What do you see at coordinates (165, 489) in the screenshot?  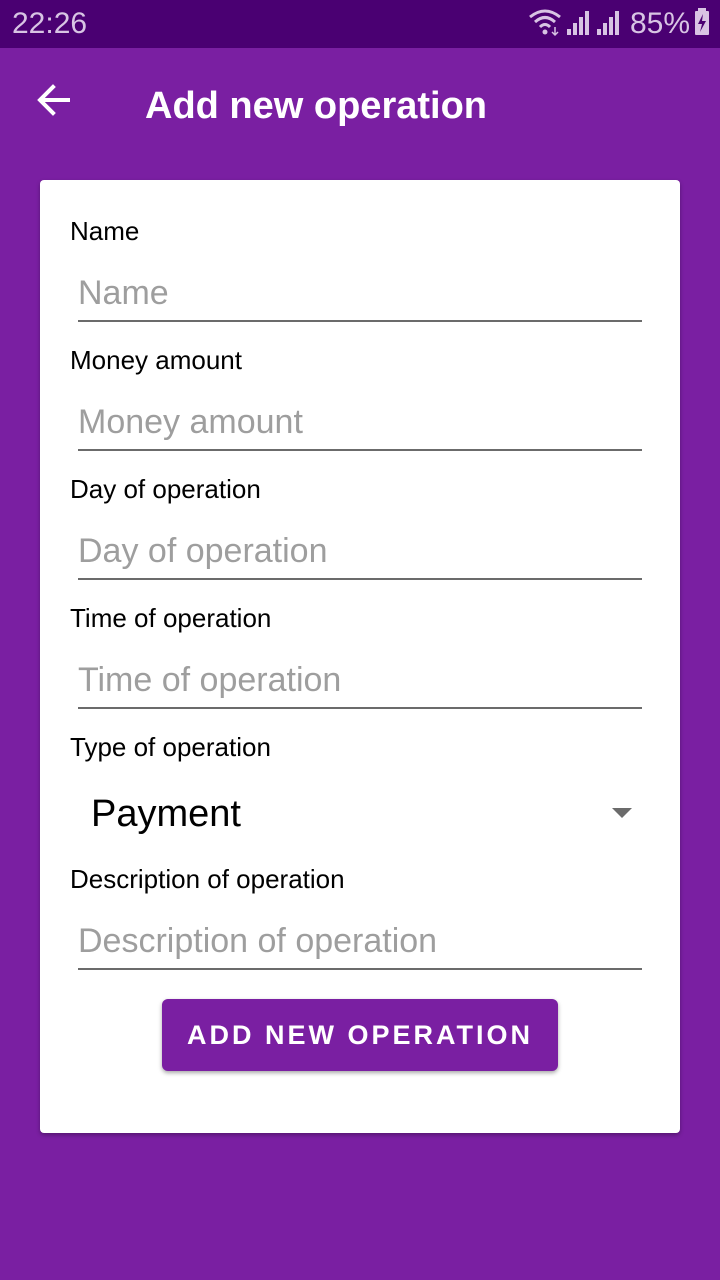 I see `day-of-operation-label: Day of operation` at bounding box center [165, 489].